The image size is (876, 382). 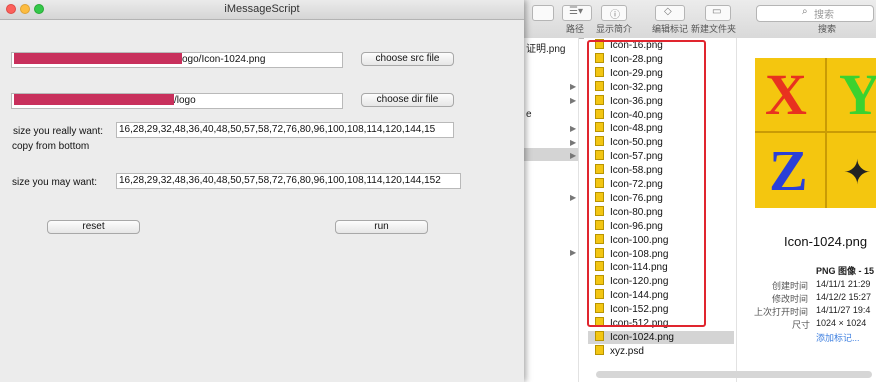 What do you see at coordinates (788, 170) in the screenshot?
I see `preview-letter-z: Z` at bounding box center [788, 170].